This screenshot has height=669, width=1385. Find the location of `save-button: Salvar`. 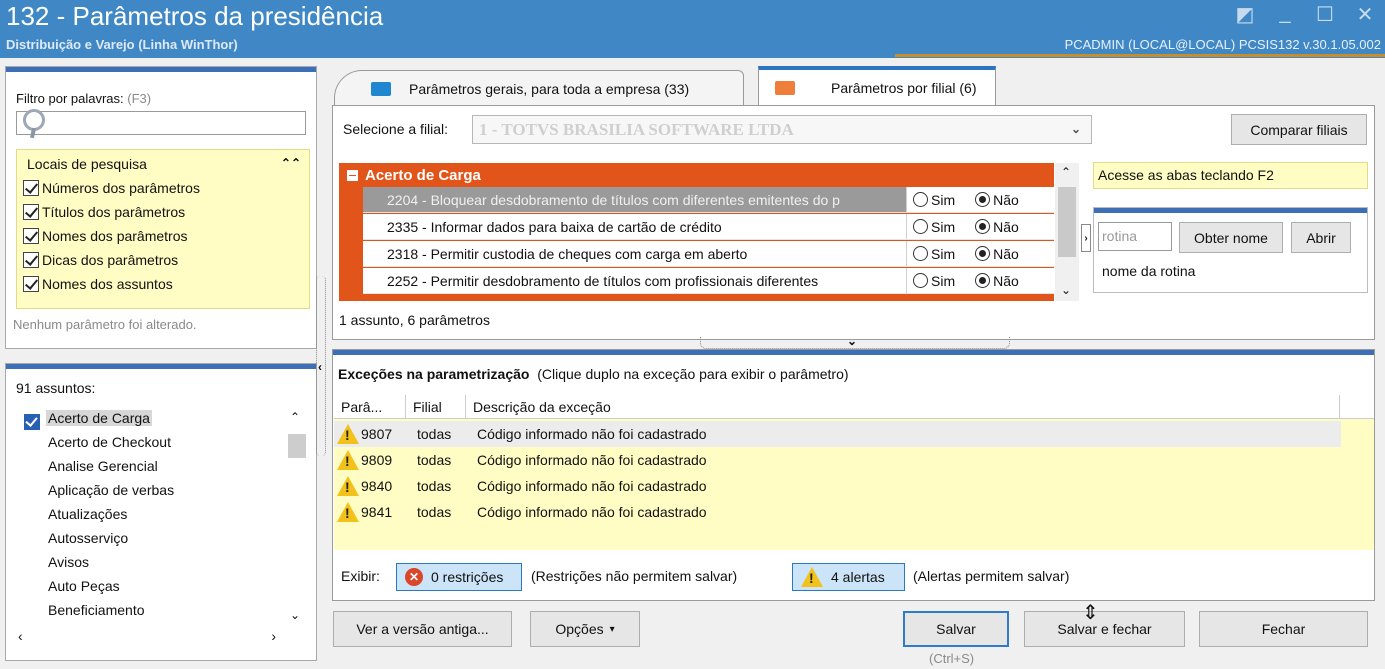

save-button: Salvar is located at coordinates (956, 629).